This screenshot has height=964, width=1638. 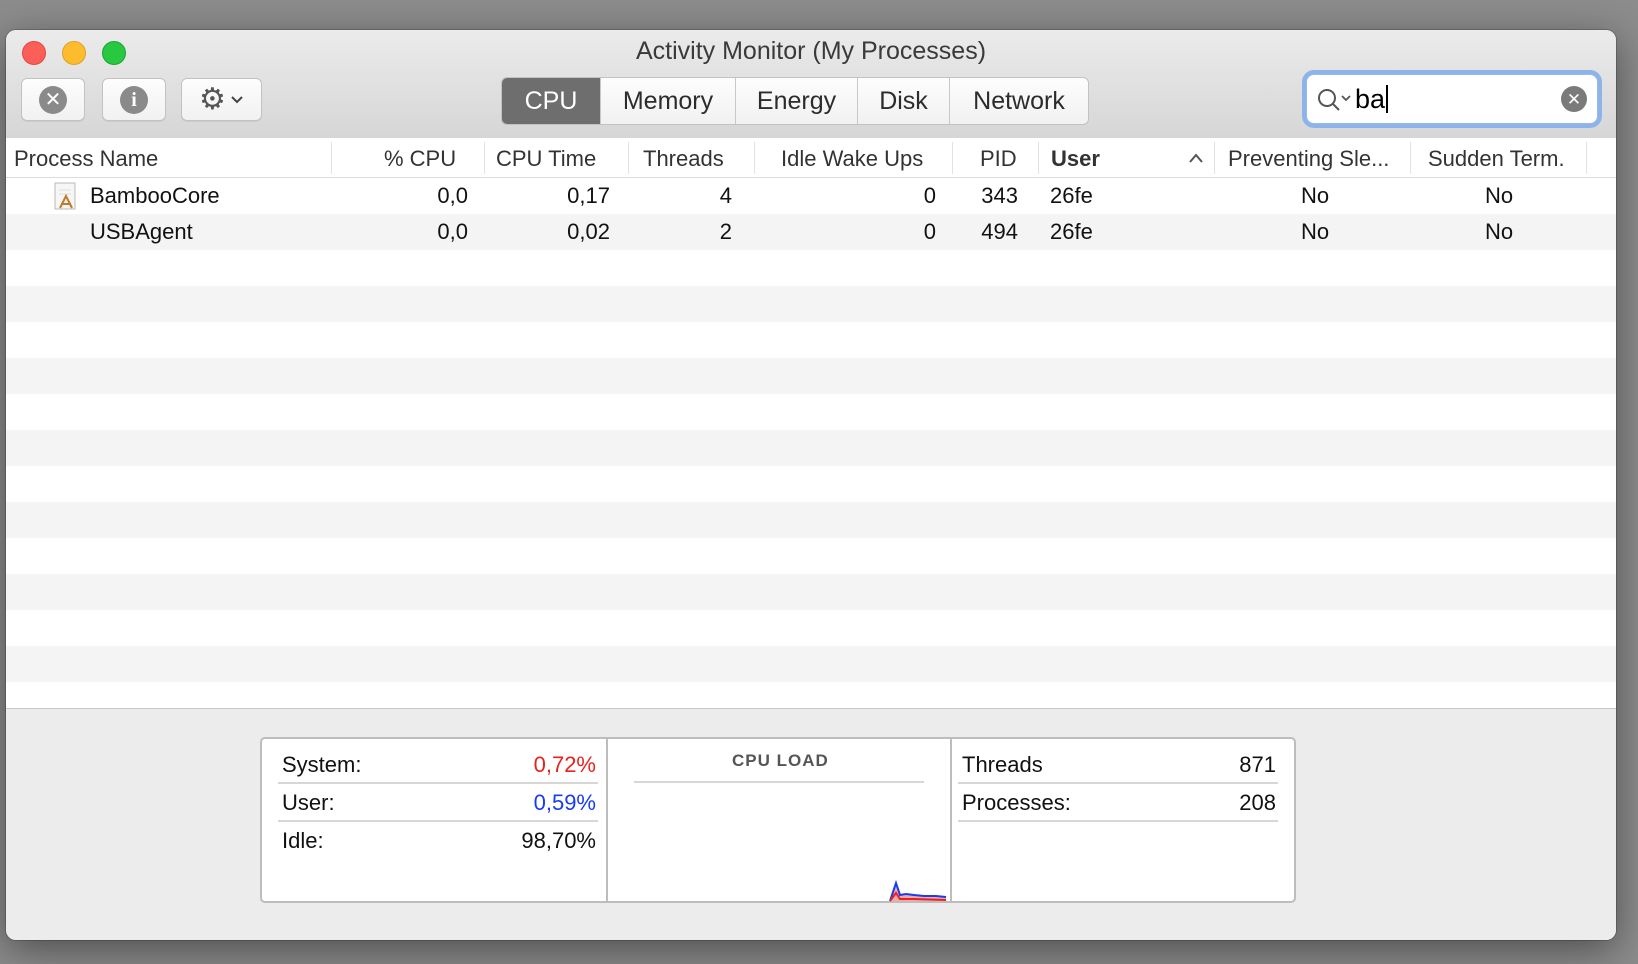 I want to click on search-icon, so click(x=1334, y=100).